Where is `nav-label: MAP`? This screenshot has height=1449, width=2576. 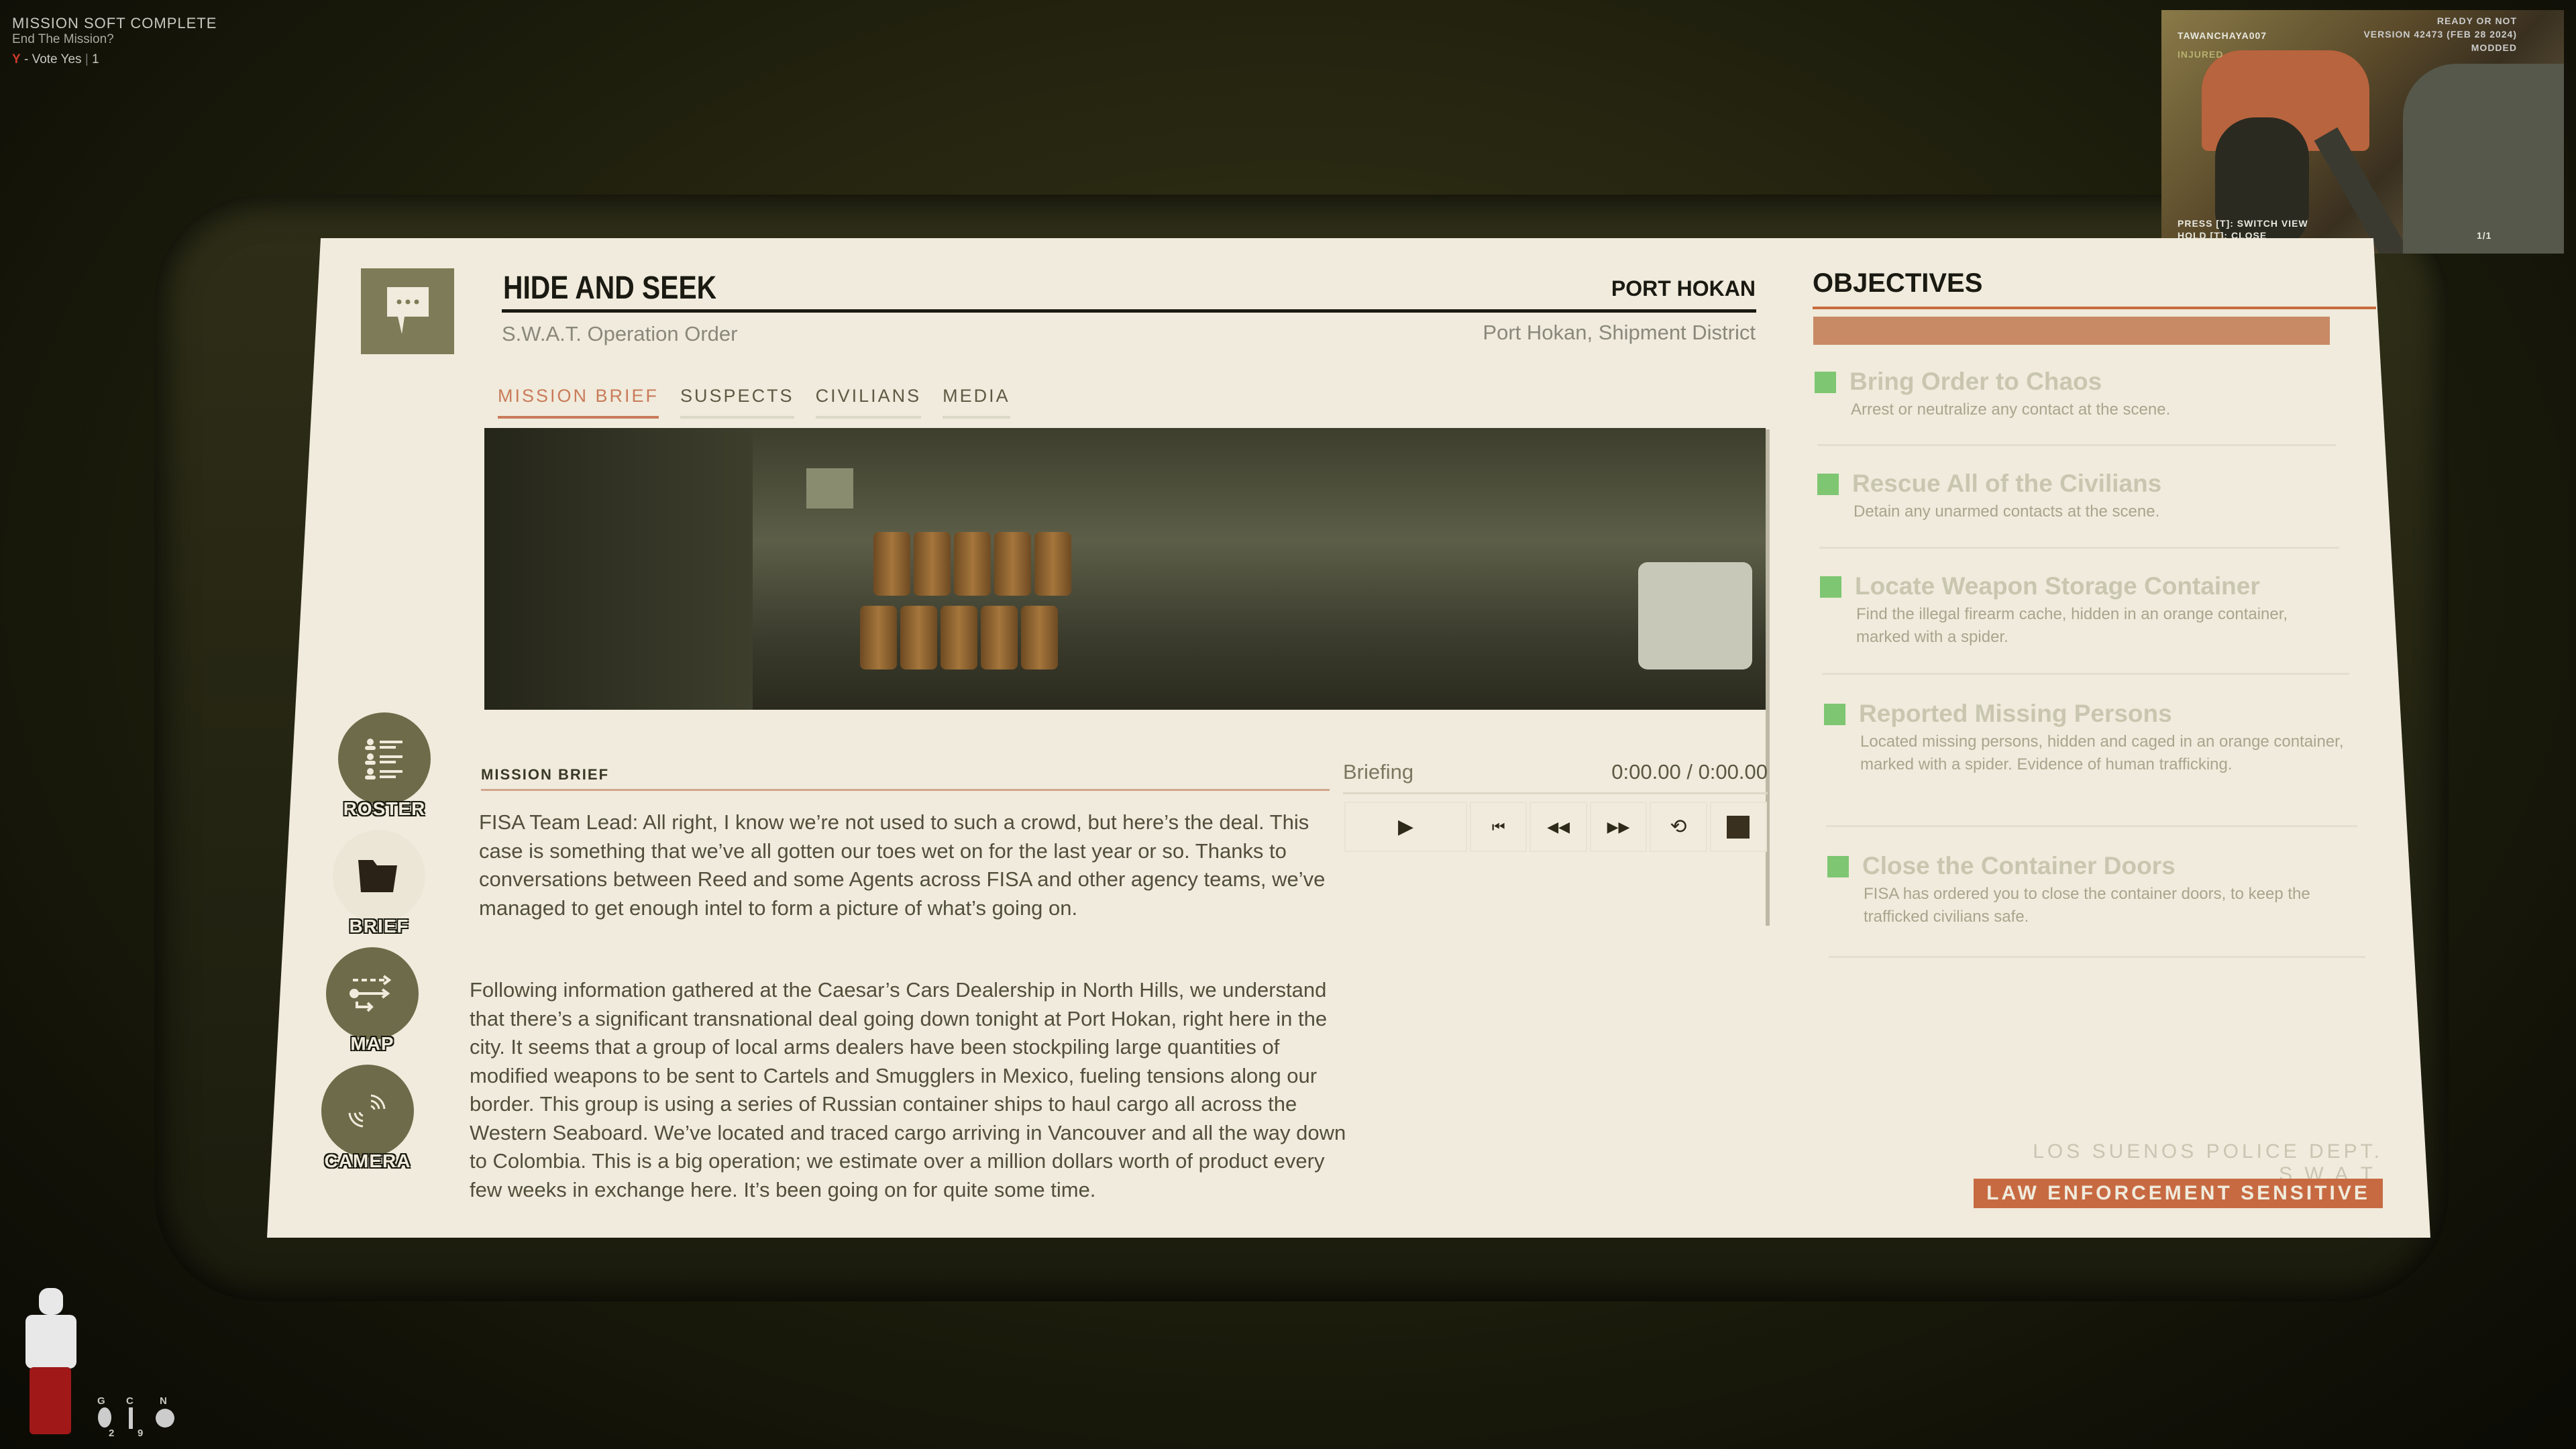 nav-label: MAP is located at coordinates (372, 1043).